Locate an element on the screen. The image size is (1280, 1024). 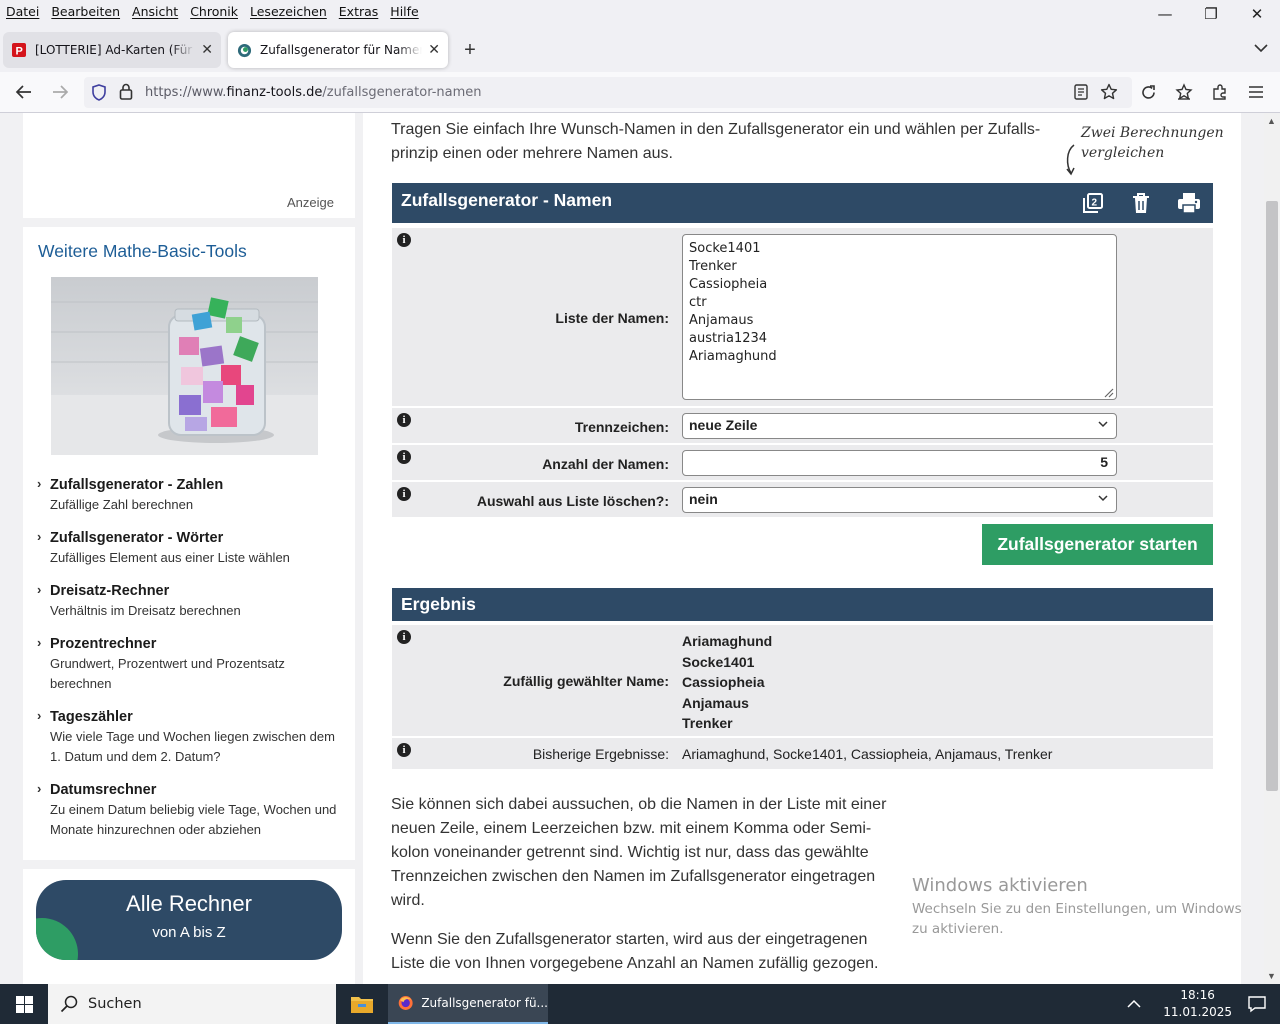
scrollbar-thumb is located at coordinates (1272, 496).